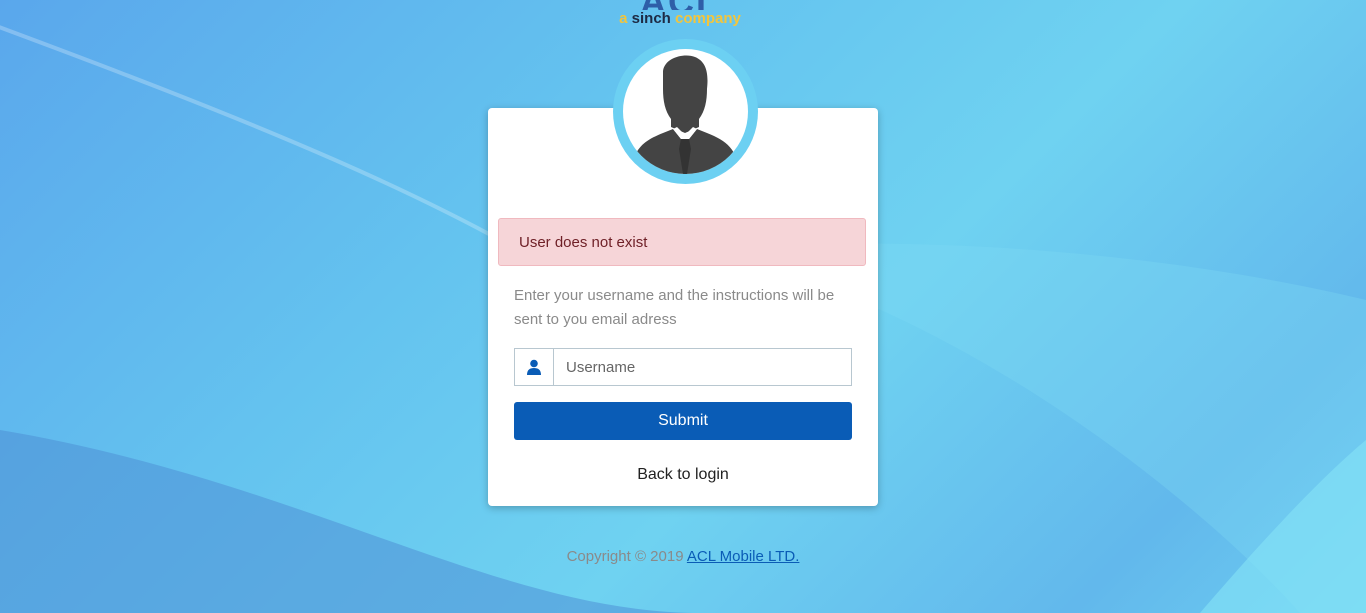 The width and height of the screenshot is (1366, 613). What do you see at coordinates (625, 18) in the screenshot?
I see `logo-tagline-prefix: a` at bounding box center [625, 18].